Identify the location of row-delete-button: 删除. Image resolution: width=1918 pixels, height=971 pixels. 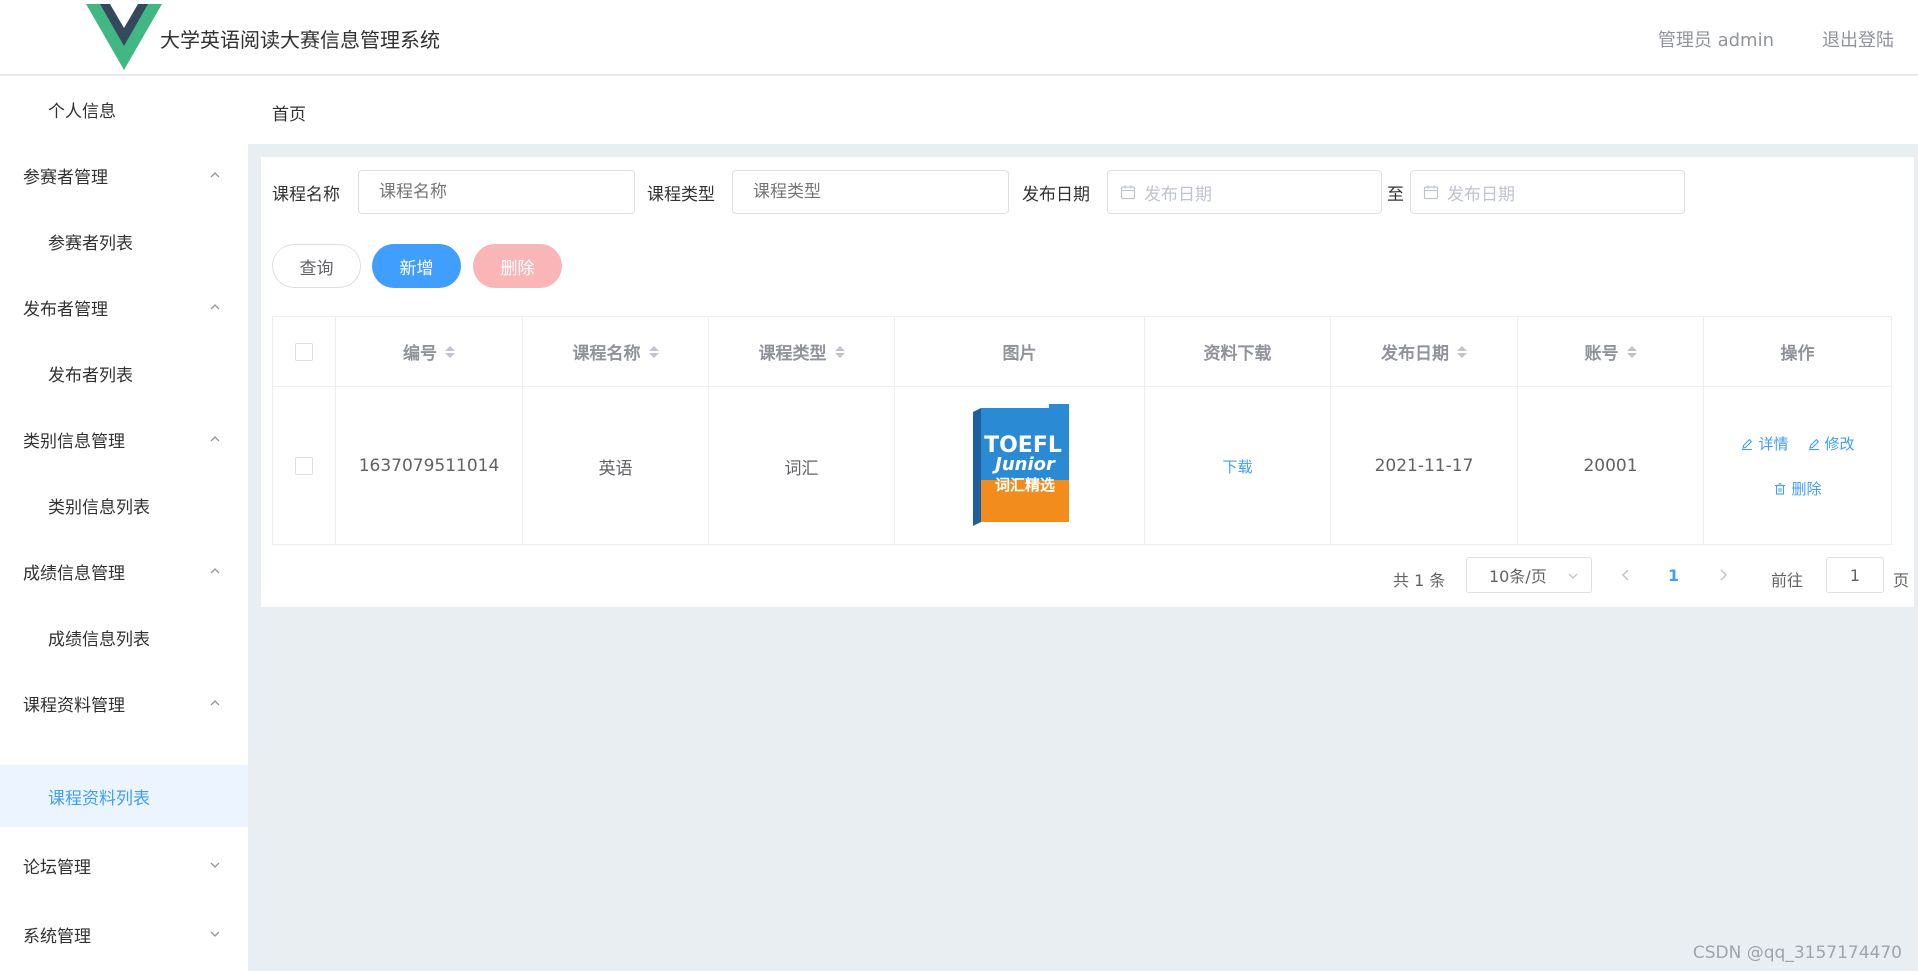
(1797, 488).